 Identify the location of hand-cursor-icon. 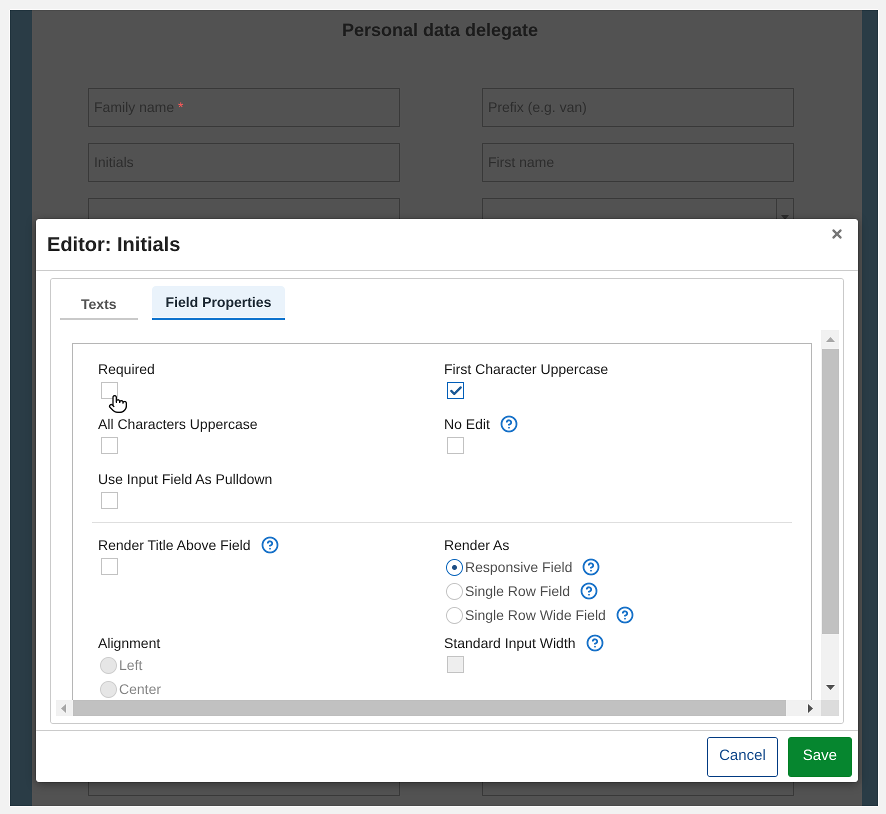
(118, 404).